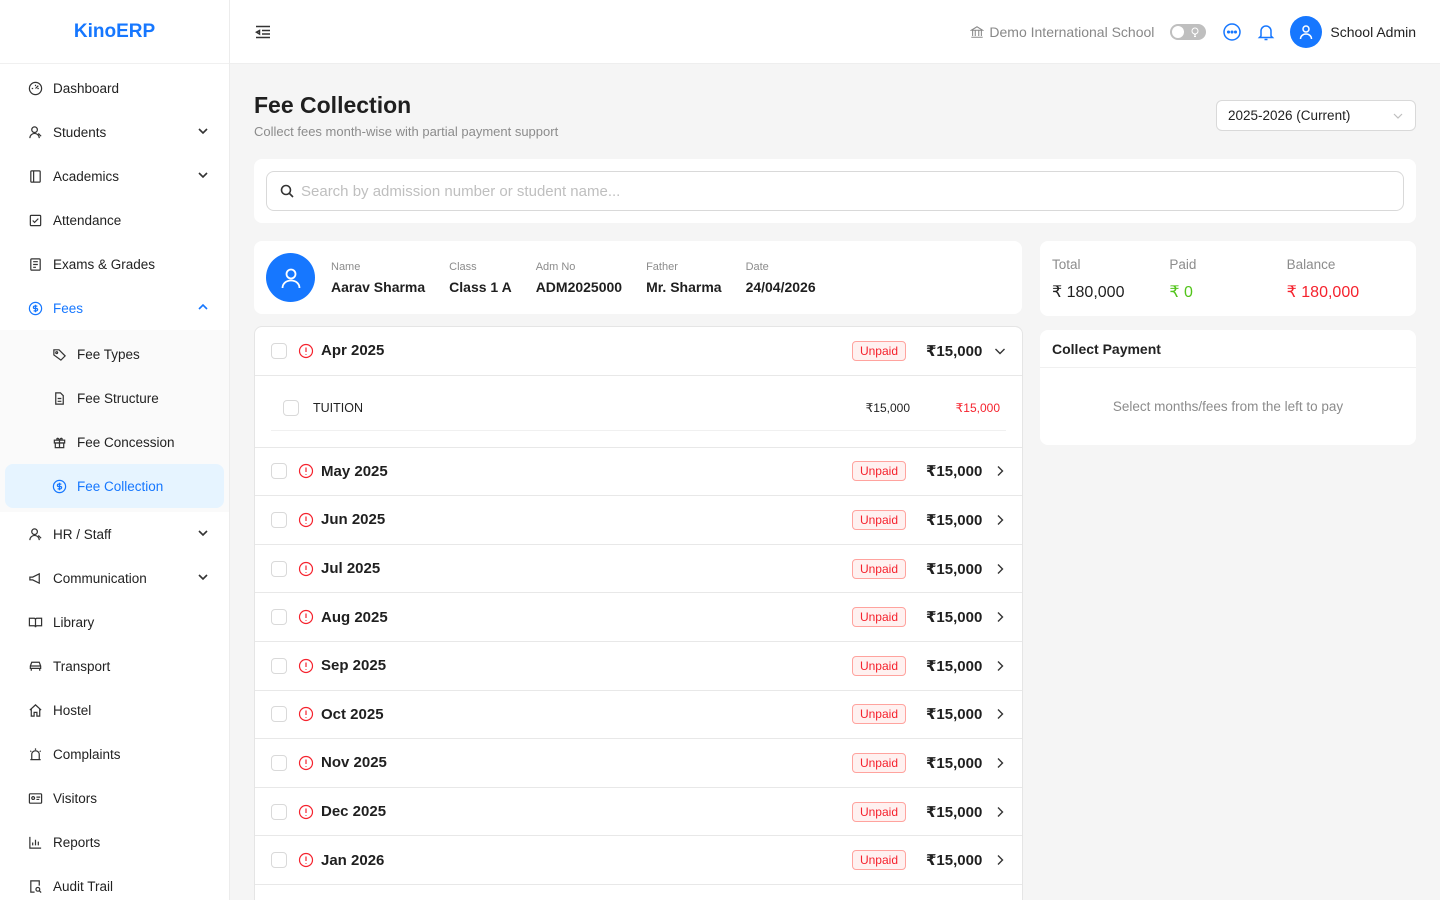 This screenshot has height=900, width=1440. What do you see at coordinates (1110, 279) in the screenshot?
I see `summary-total: Total ₹ 180,000` at bounding box center [1110, 279].